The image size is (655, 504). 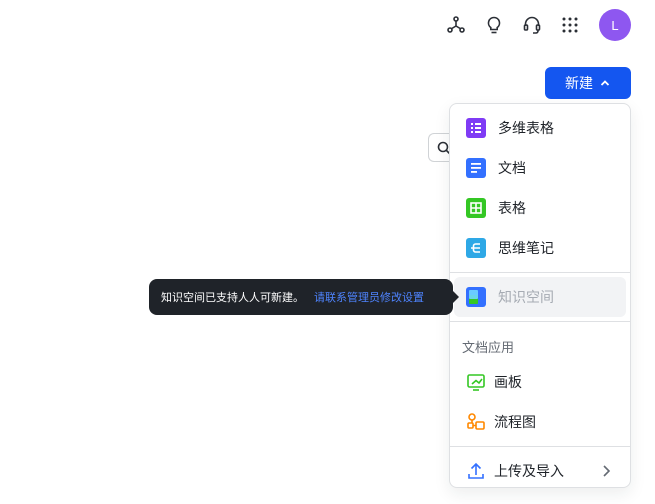 I want to click on menu-item-doc: 文档, so click(x=540, y=168).